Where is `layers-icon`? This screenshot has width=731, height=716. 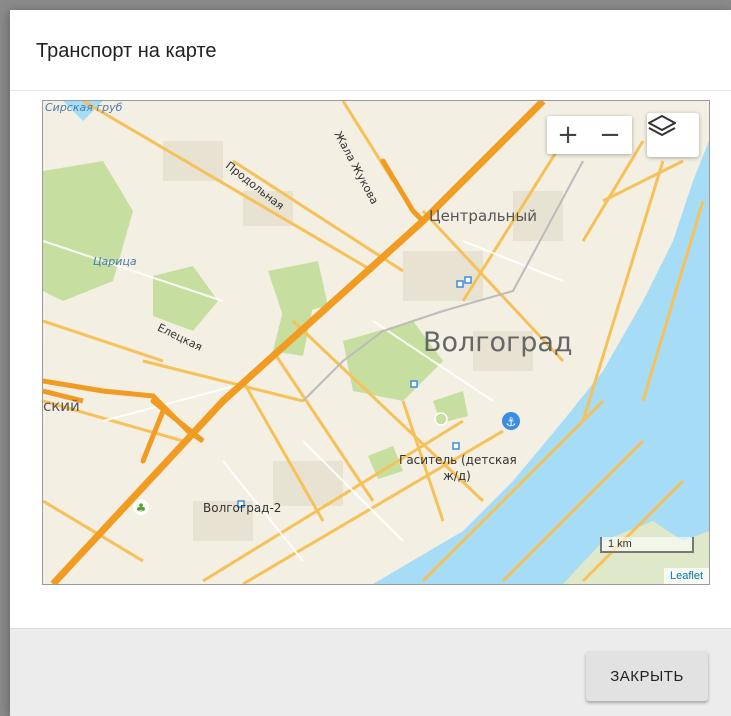 layers-icon is located at coordinates (662, 125).